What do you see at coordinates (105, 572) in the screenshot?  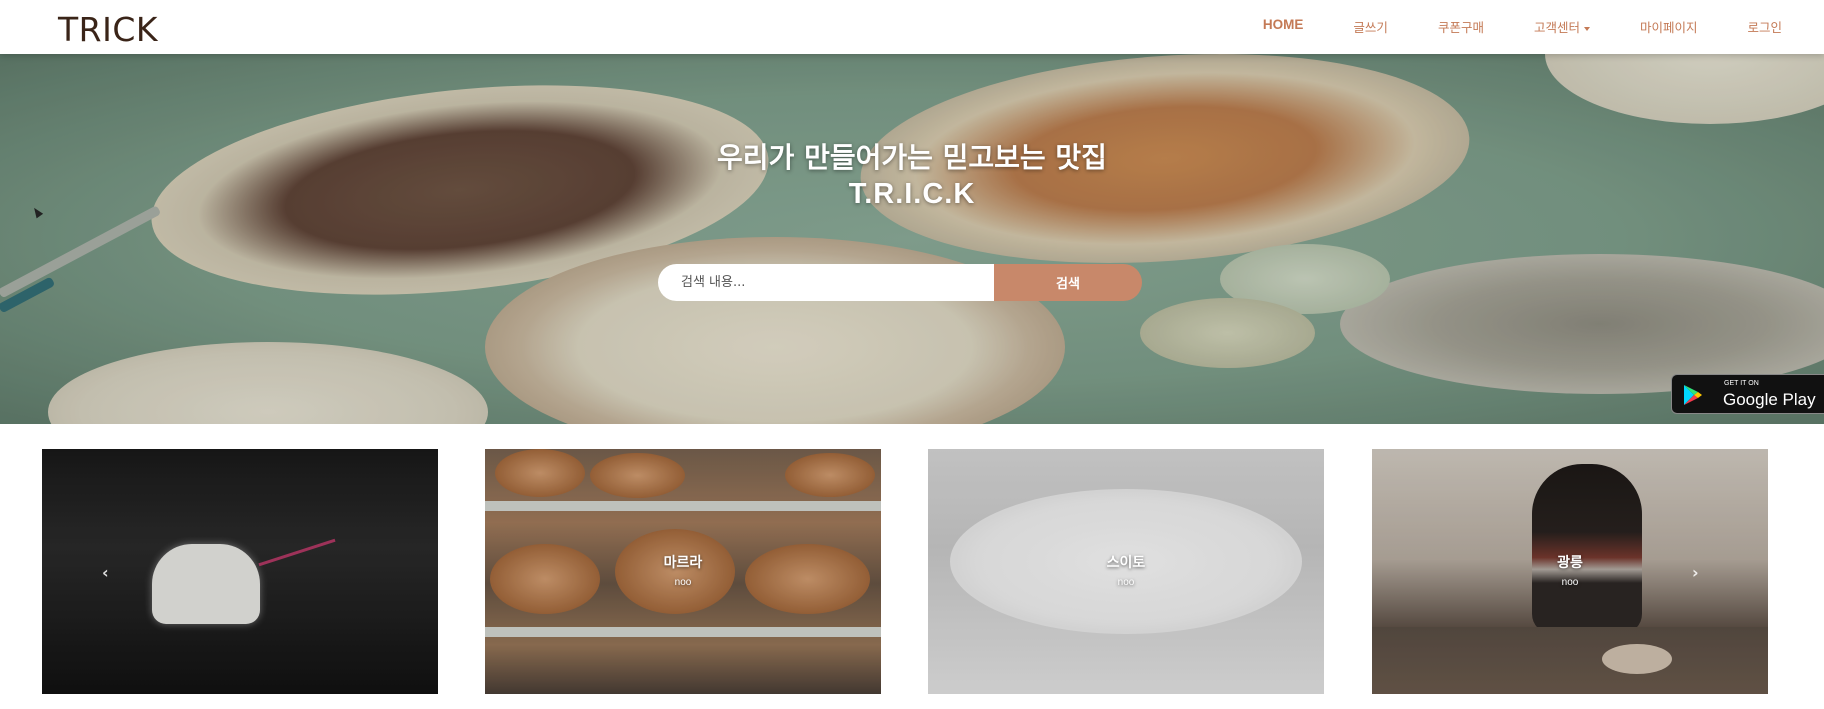 I see `chevron-left-icon: ‹` at bounding box center [105, 572].